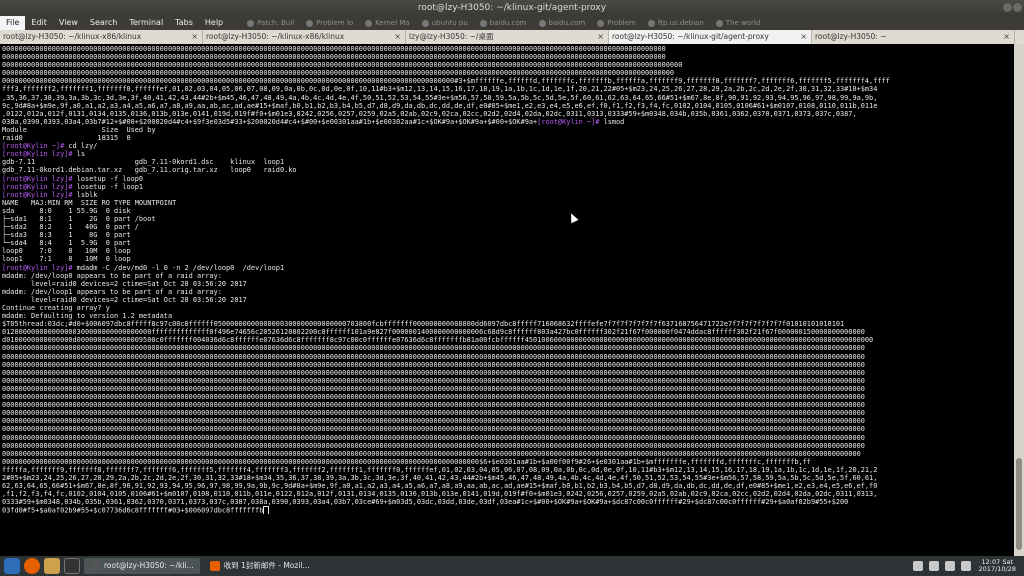 This screenshot has height=576, width=1024. Describe the element at coordinates (276, 23) in the screenshot. I see `browser-tab-label: Patch: Buil` at that location.